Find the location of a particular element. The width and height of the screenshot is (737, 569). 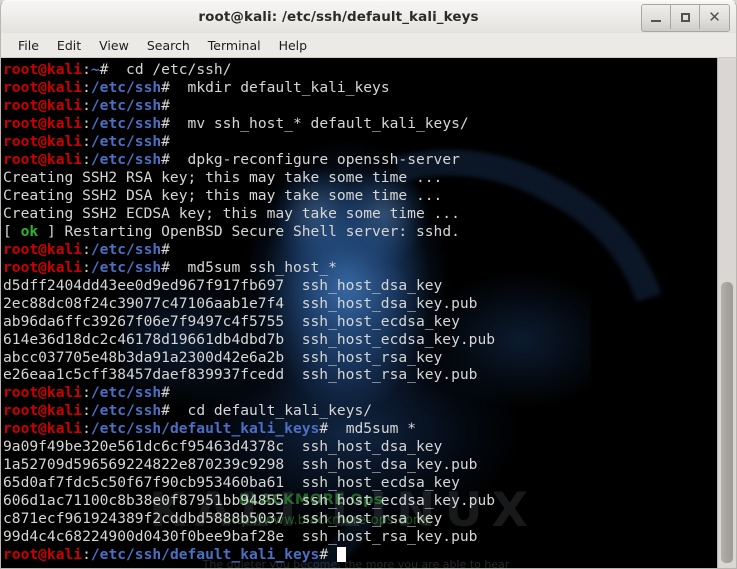

menu-edit: Edit is located at coordinates (69, 45).